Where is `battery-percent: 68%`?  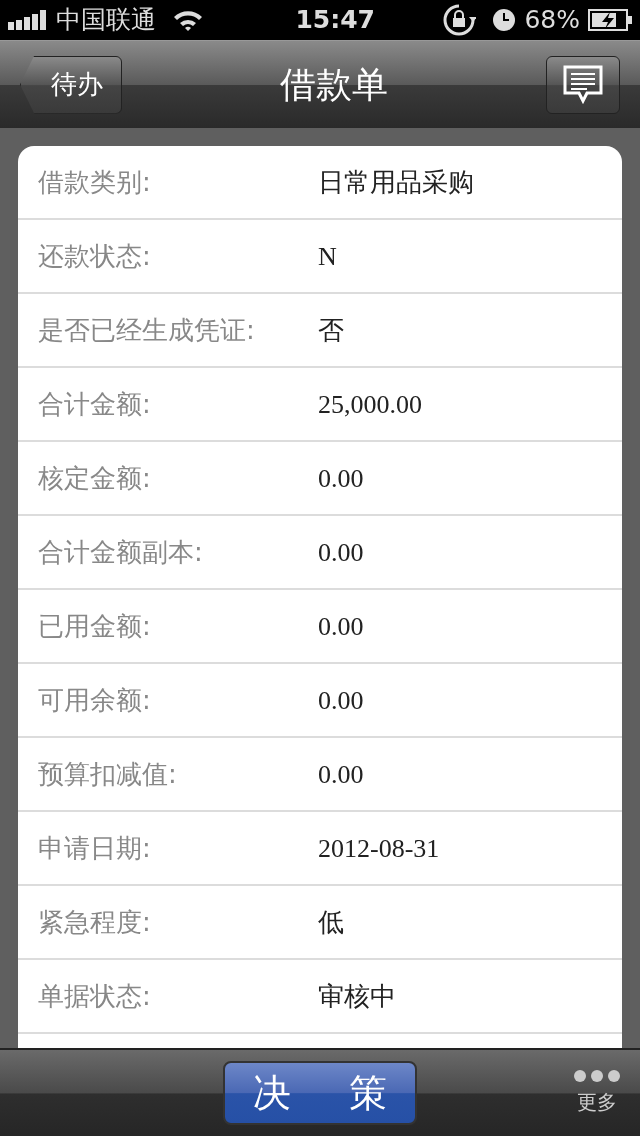 battery-percent: 68% is located at coordinates (552, 20).